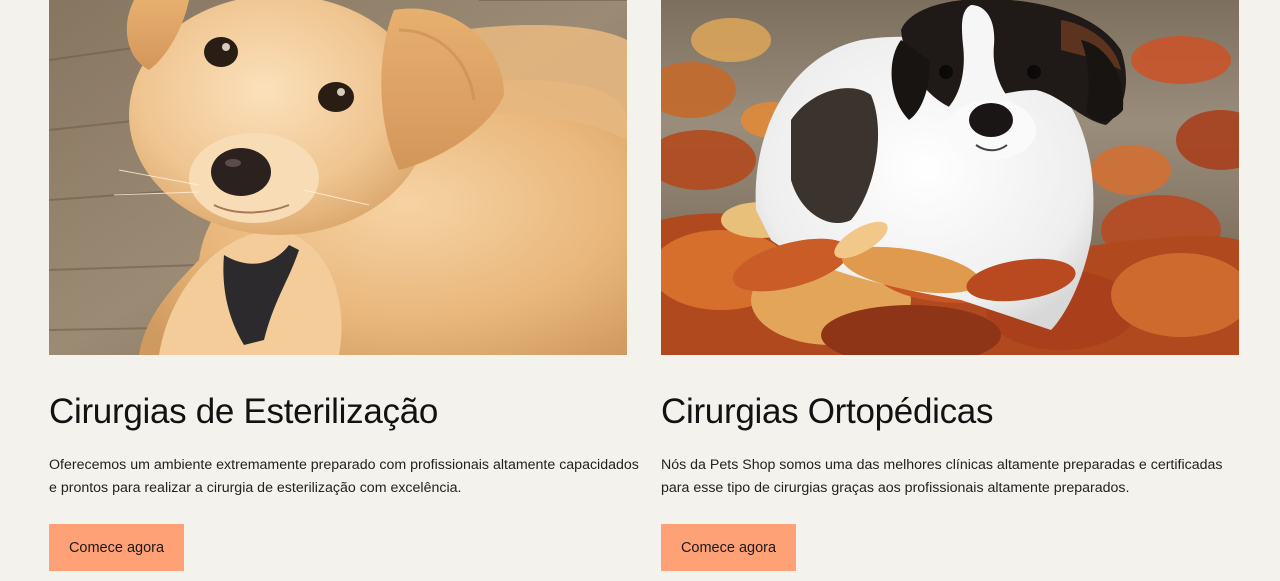  I want to click on card-title: Cirurgias Ortopédicas, so click(827, 411).